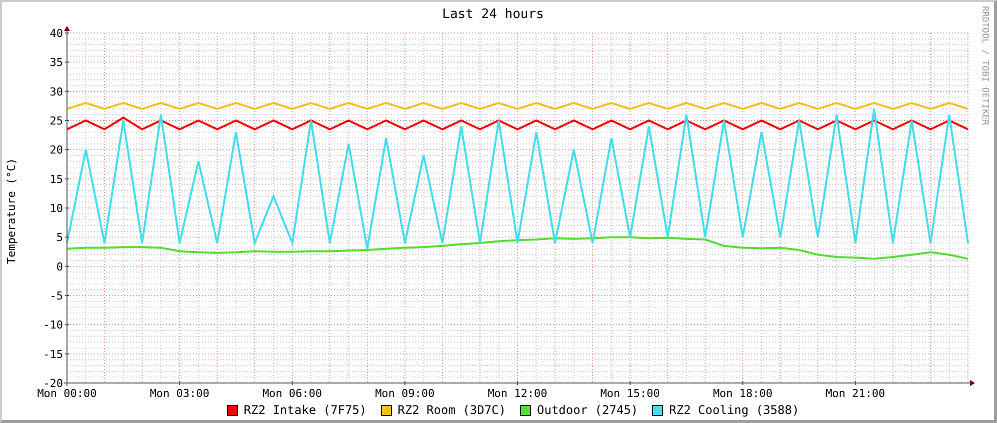 This screenshot has height=423, width=997. Describe the element at coordinates (518, 393) in the screenshot. I see `tick-label: Mon 12:00` at that location.